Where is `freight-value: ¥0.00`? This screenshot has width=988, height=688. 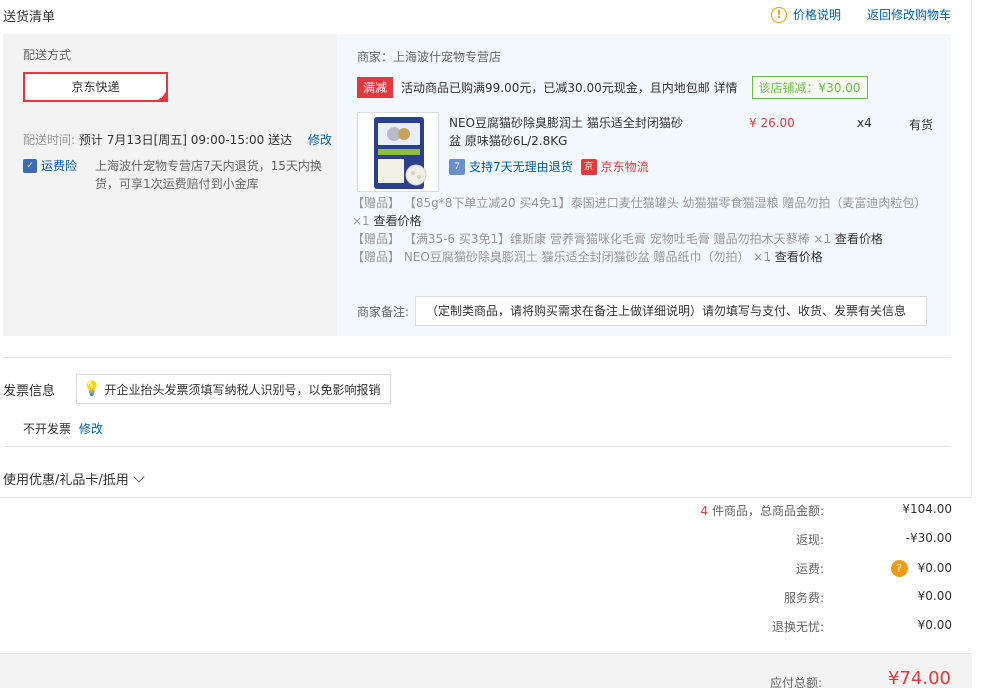 freight-value: ¥0.00 is located at coordinates (934, 568).